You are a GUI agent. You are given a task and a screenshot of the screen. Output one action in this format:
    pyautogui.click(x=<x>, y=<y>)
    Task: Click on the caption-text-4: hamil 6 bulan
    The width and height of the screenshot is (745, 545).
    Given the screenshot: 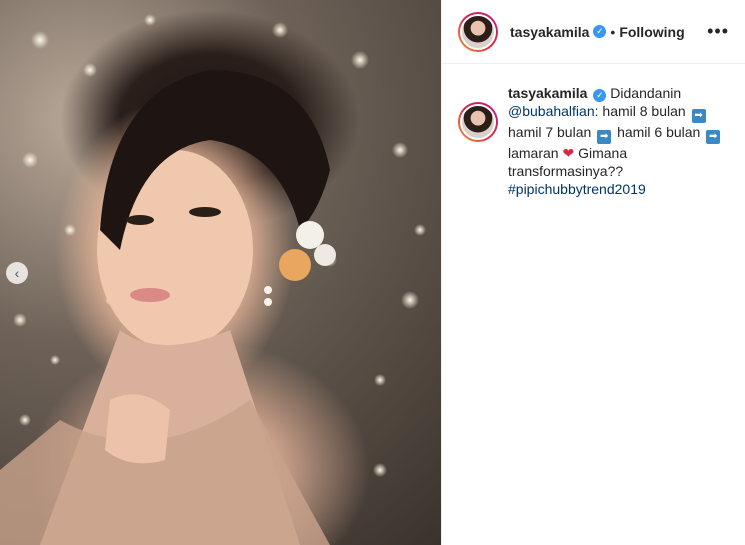 What is the action you would take?
    pyautogui.click(x=659, y=132)
    